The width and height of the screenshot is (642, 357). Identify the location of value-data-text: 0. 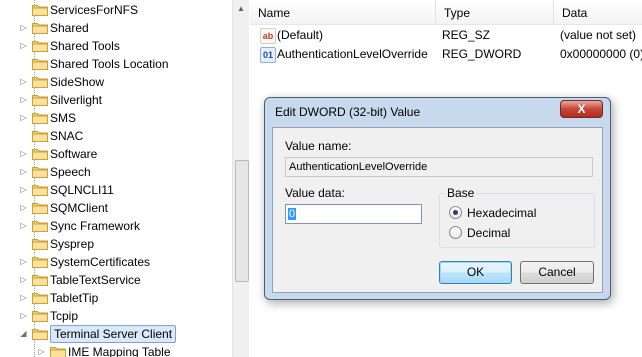
(292, 214).